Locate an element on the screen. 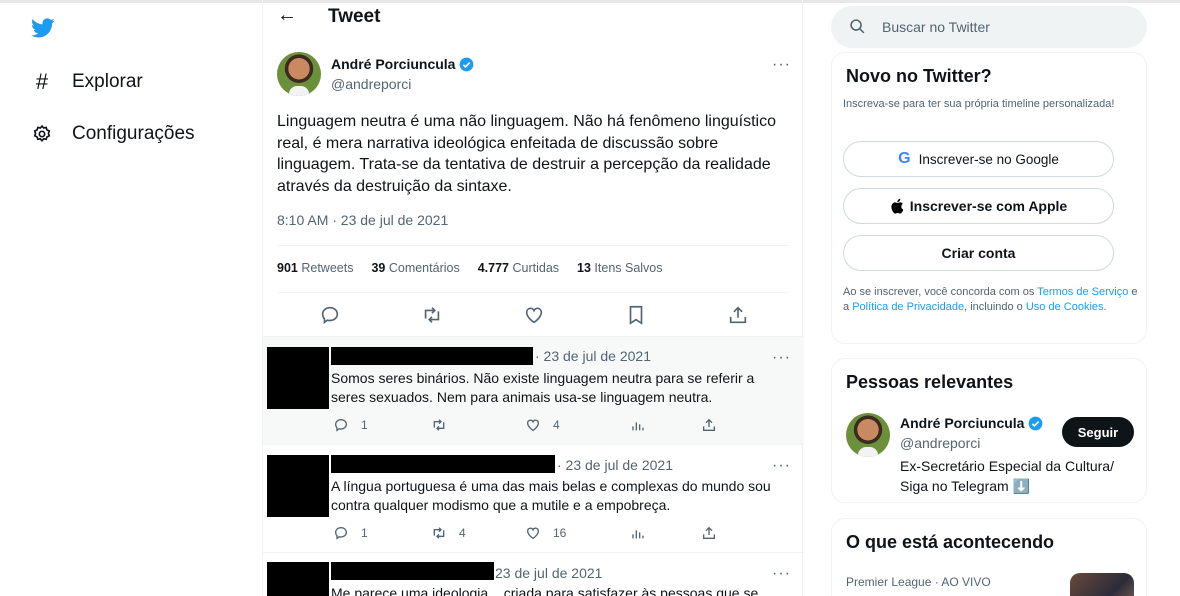 This screenshot has width=1180, height=596. cookie-use-link: Uso de Cookies is located at coordinates (1065, 307).